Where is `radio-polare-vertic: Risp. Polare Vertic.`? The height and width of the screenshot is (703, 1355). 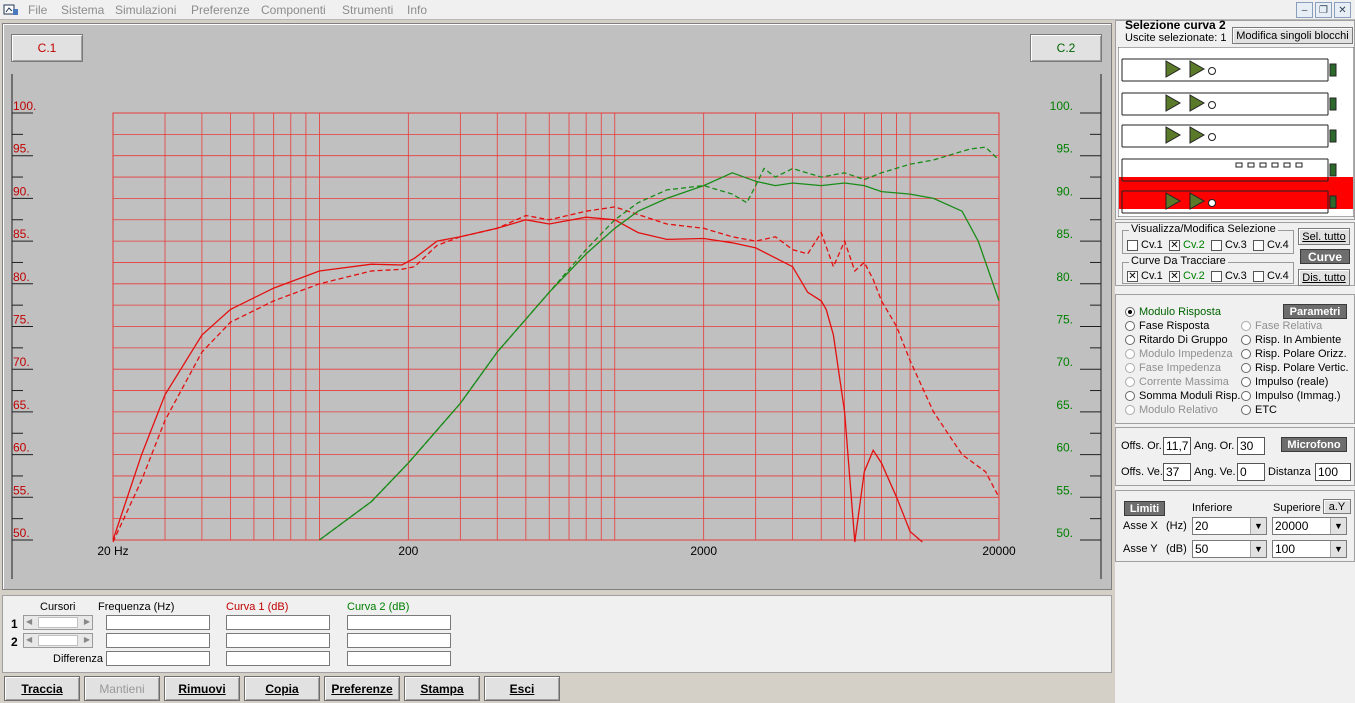
radio-polare-vertic: Risp. Polare Vertic. is located at coordinates (1295, 368).